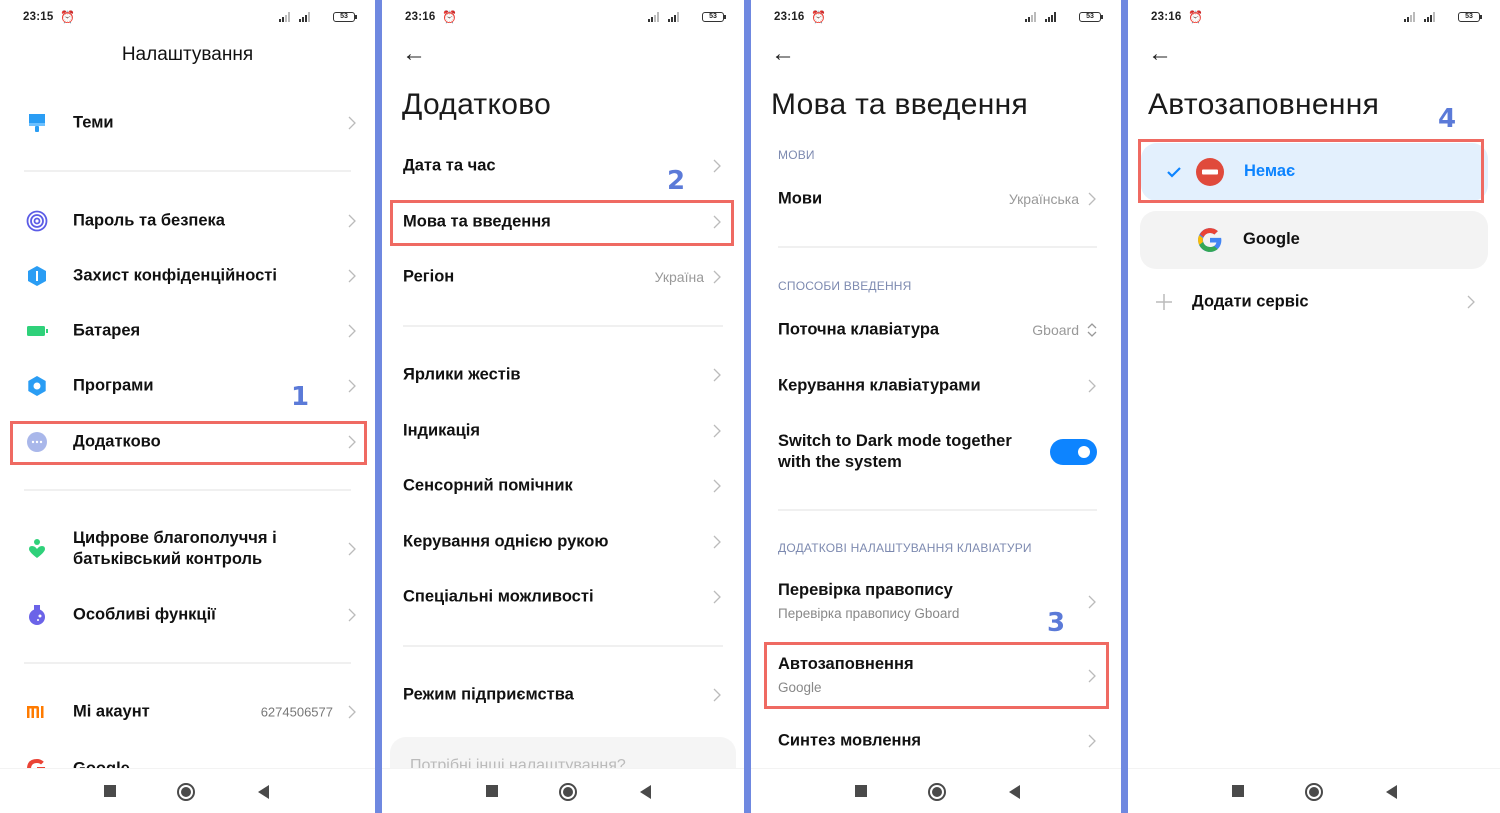  What do you see at coordinates (1314, 172) in the screenshot?
I see `autofill-option-none: Немає` at bounding box center [1314, 172].